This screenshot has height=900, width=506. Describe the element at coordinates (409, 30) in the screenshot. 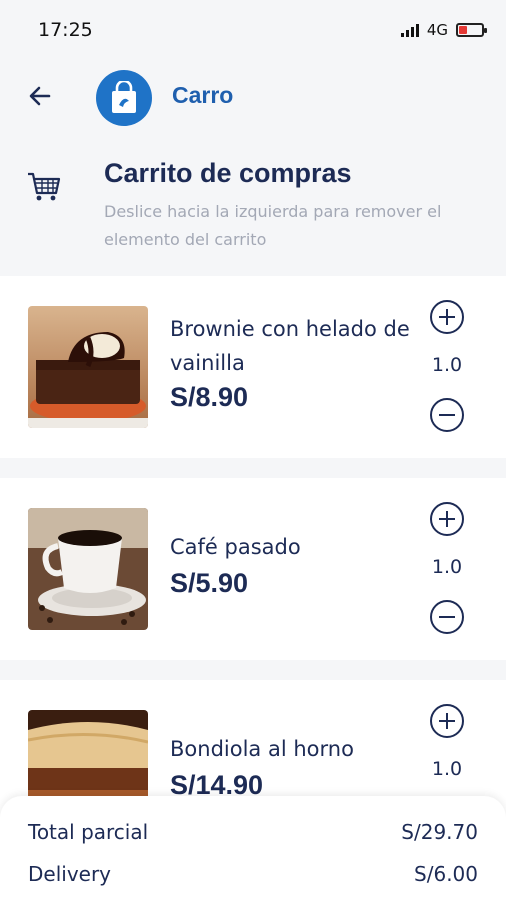

I see `signal-icon` at that location.